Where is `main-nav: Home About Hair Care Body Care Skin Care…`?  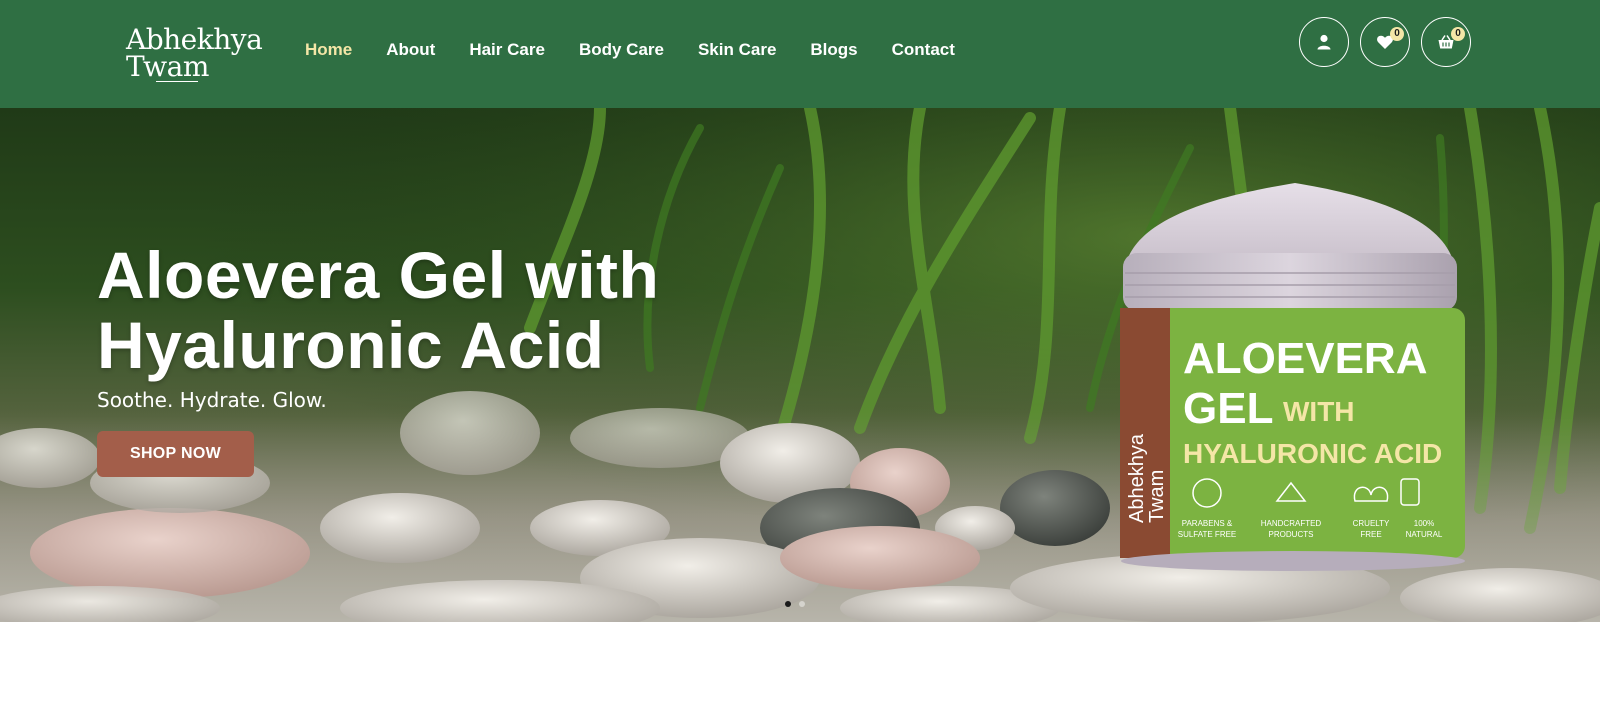
main-nav: Home About Hair Care Body Care Skin Care… is located at coordinates (647, 50).